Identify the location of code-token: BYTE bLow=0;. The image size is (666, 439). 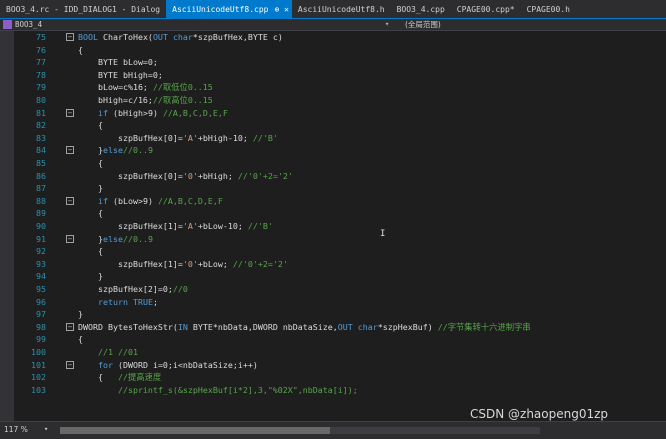
(118, 62).